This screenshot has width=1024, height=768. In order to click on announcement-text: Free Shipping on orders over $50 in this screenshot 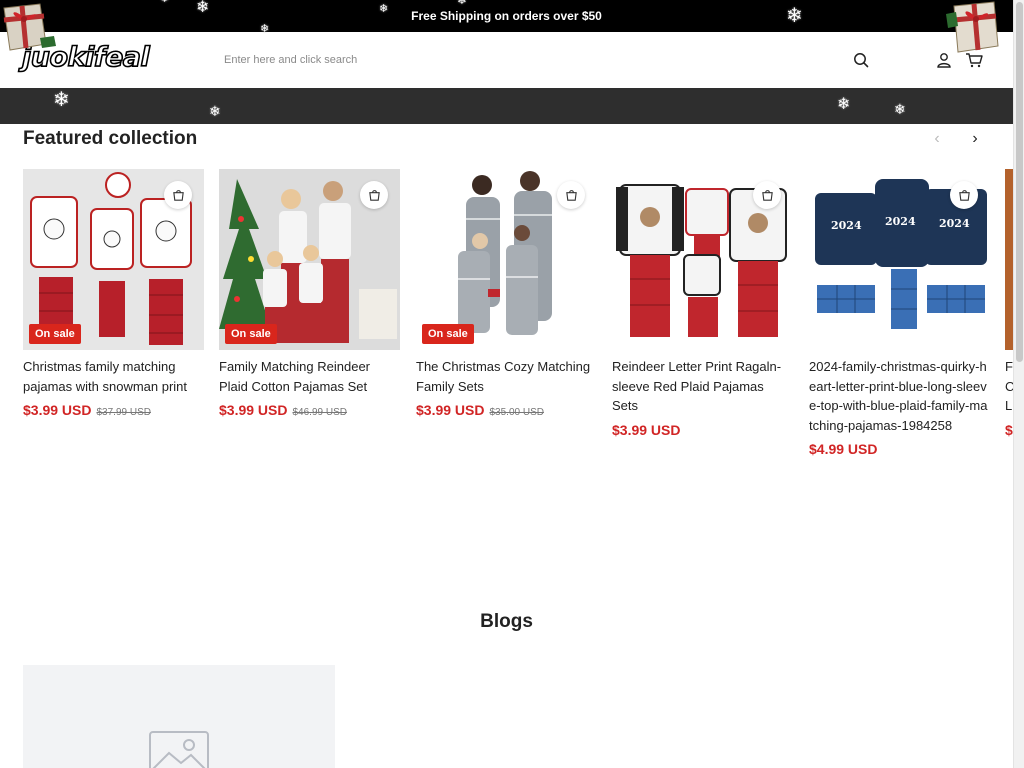, I will do `click(506, 16)`.